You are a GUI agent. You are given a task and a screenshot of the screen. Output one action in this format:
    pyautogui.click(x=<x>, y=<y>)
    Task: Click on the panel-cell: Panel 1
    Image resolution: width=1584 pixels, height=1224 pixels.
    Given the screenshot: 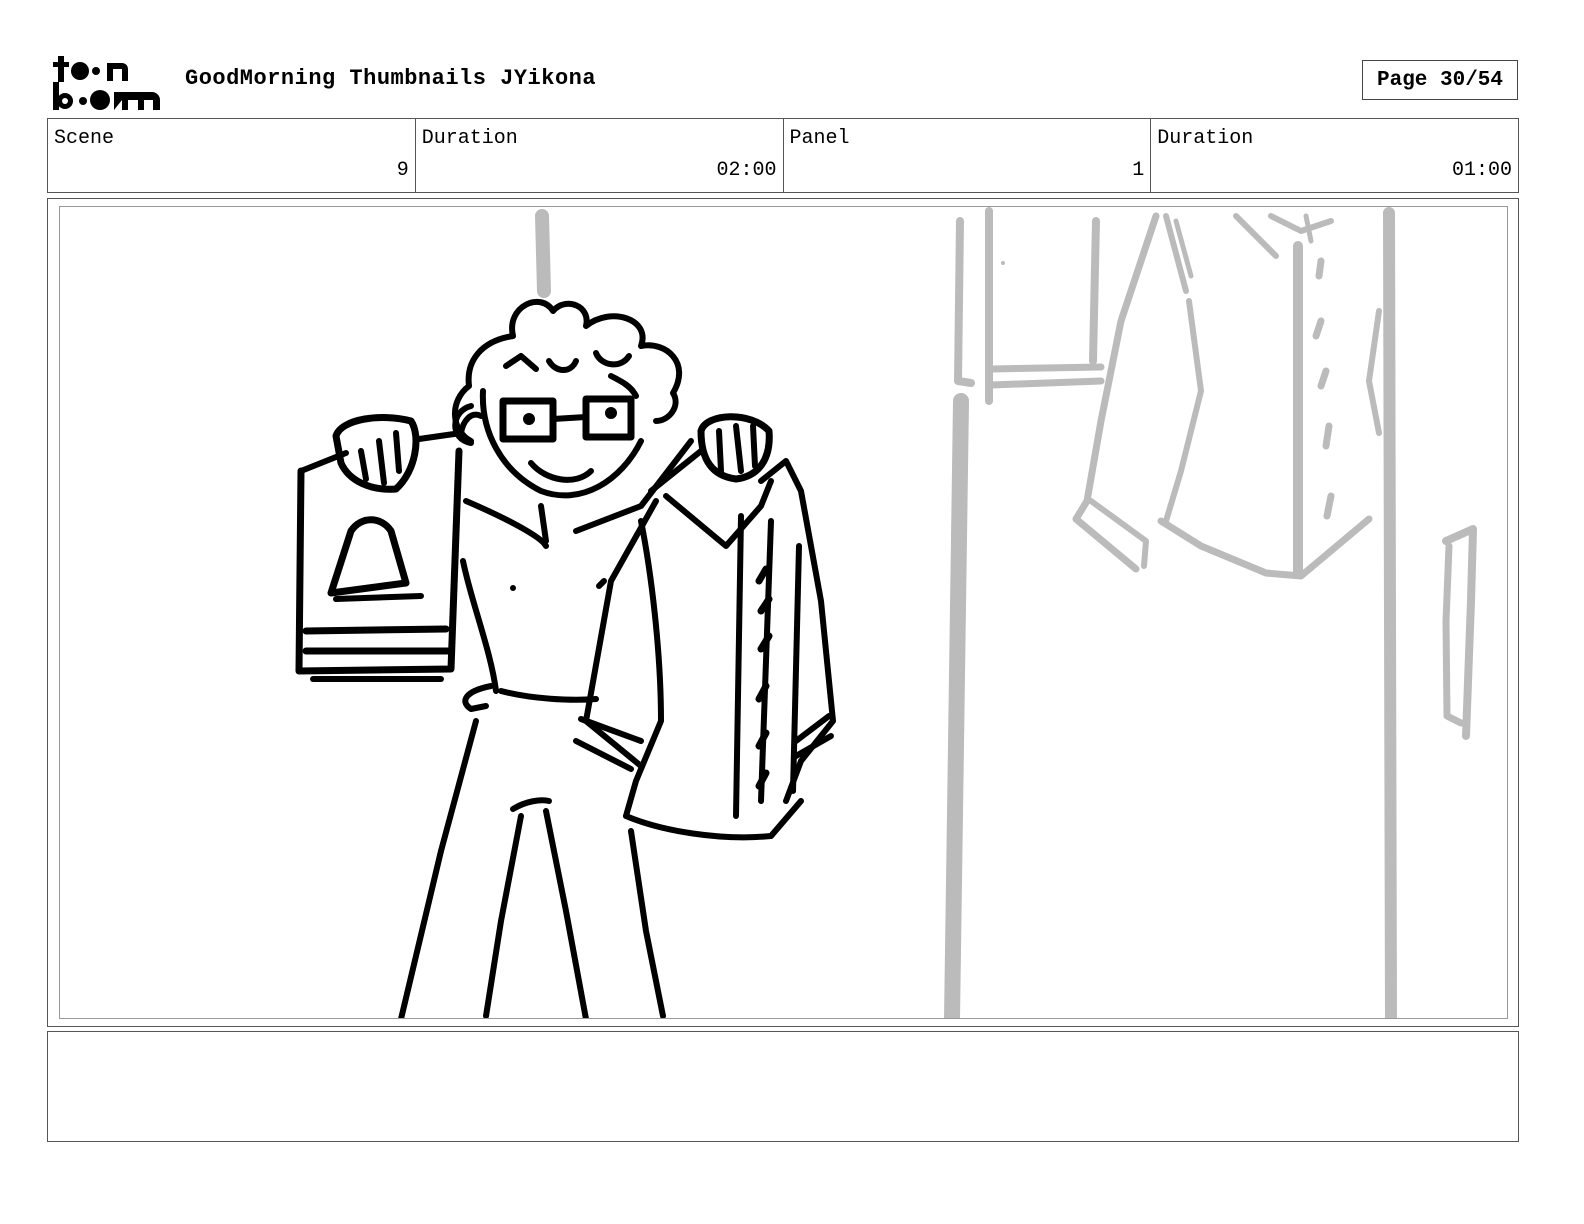 What is the action you would take?
    pyautogui.click(x=968, y=155)
    